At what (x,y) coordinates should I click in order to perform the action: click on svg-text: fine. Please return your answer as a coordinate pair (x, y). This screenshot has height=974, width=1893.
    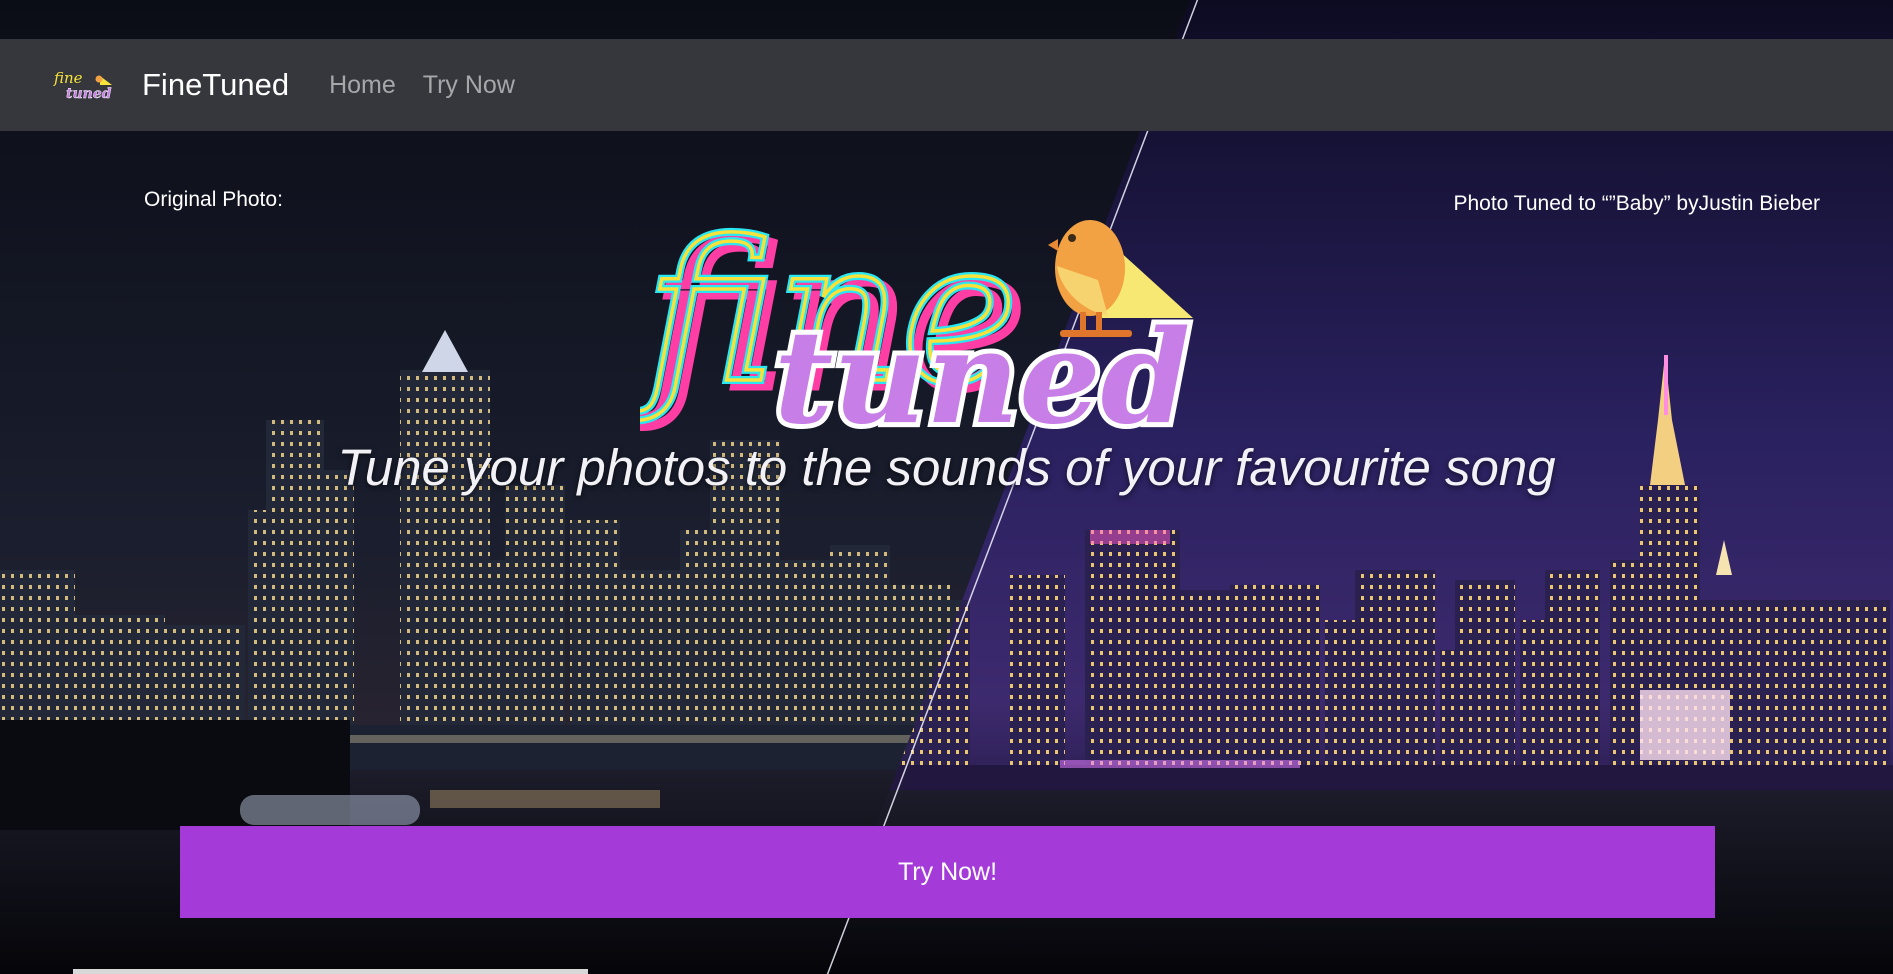
    Looking at the image, I should click on (68, 78).